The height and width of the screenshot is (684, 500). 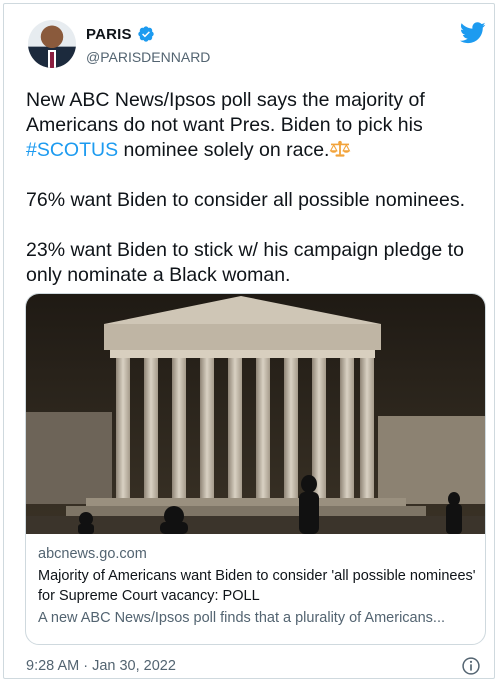 What do you see at coordinates (52, 60) in the screenshot?
I see `avatar-tie` at bounding box center [52, 60].